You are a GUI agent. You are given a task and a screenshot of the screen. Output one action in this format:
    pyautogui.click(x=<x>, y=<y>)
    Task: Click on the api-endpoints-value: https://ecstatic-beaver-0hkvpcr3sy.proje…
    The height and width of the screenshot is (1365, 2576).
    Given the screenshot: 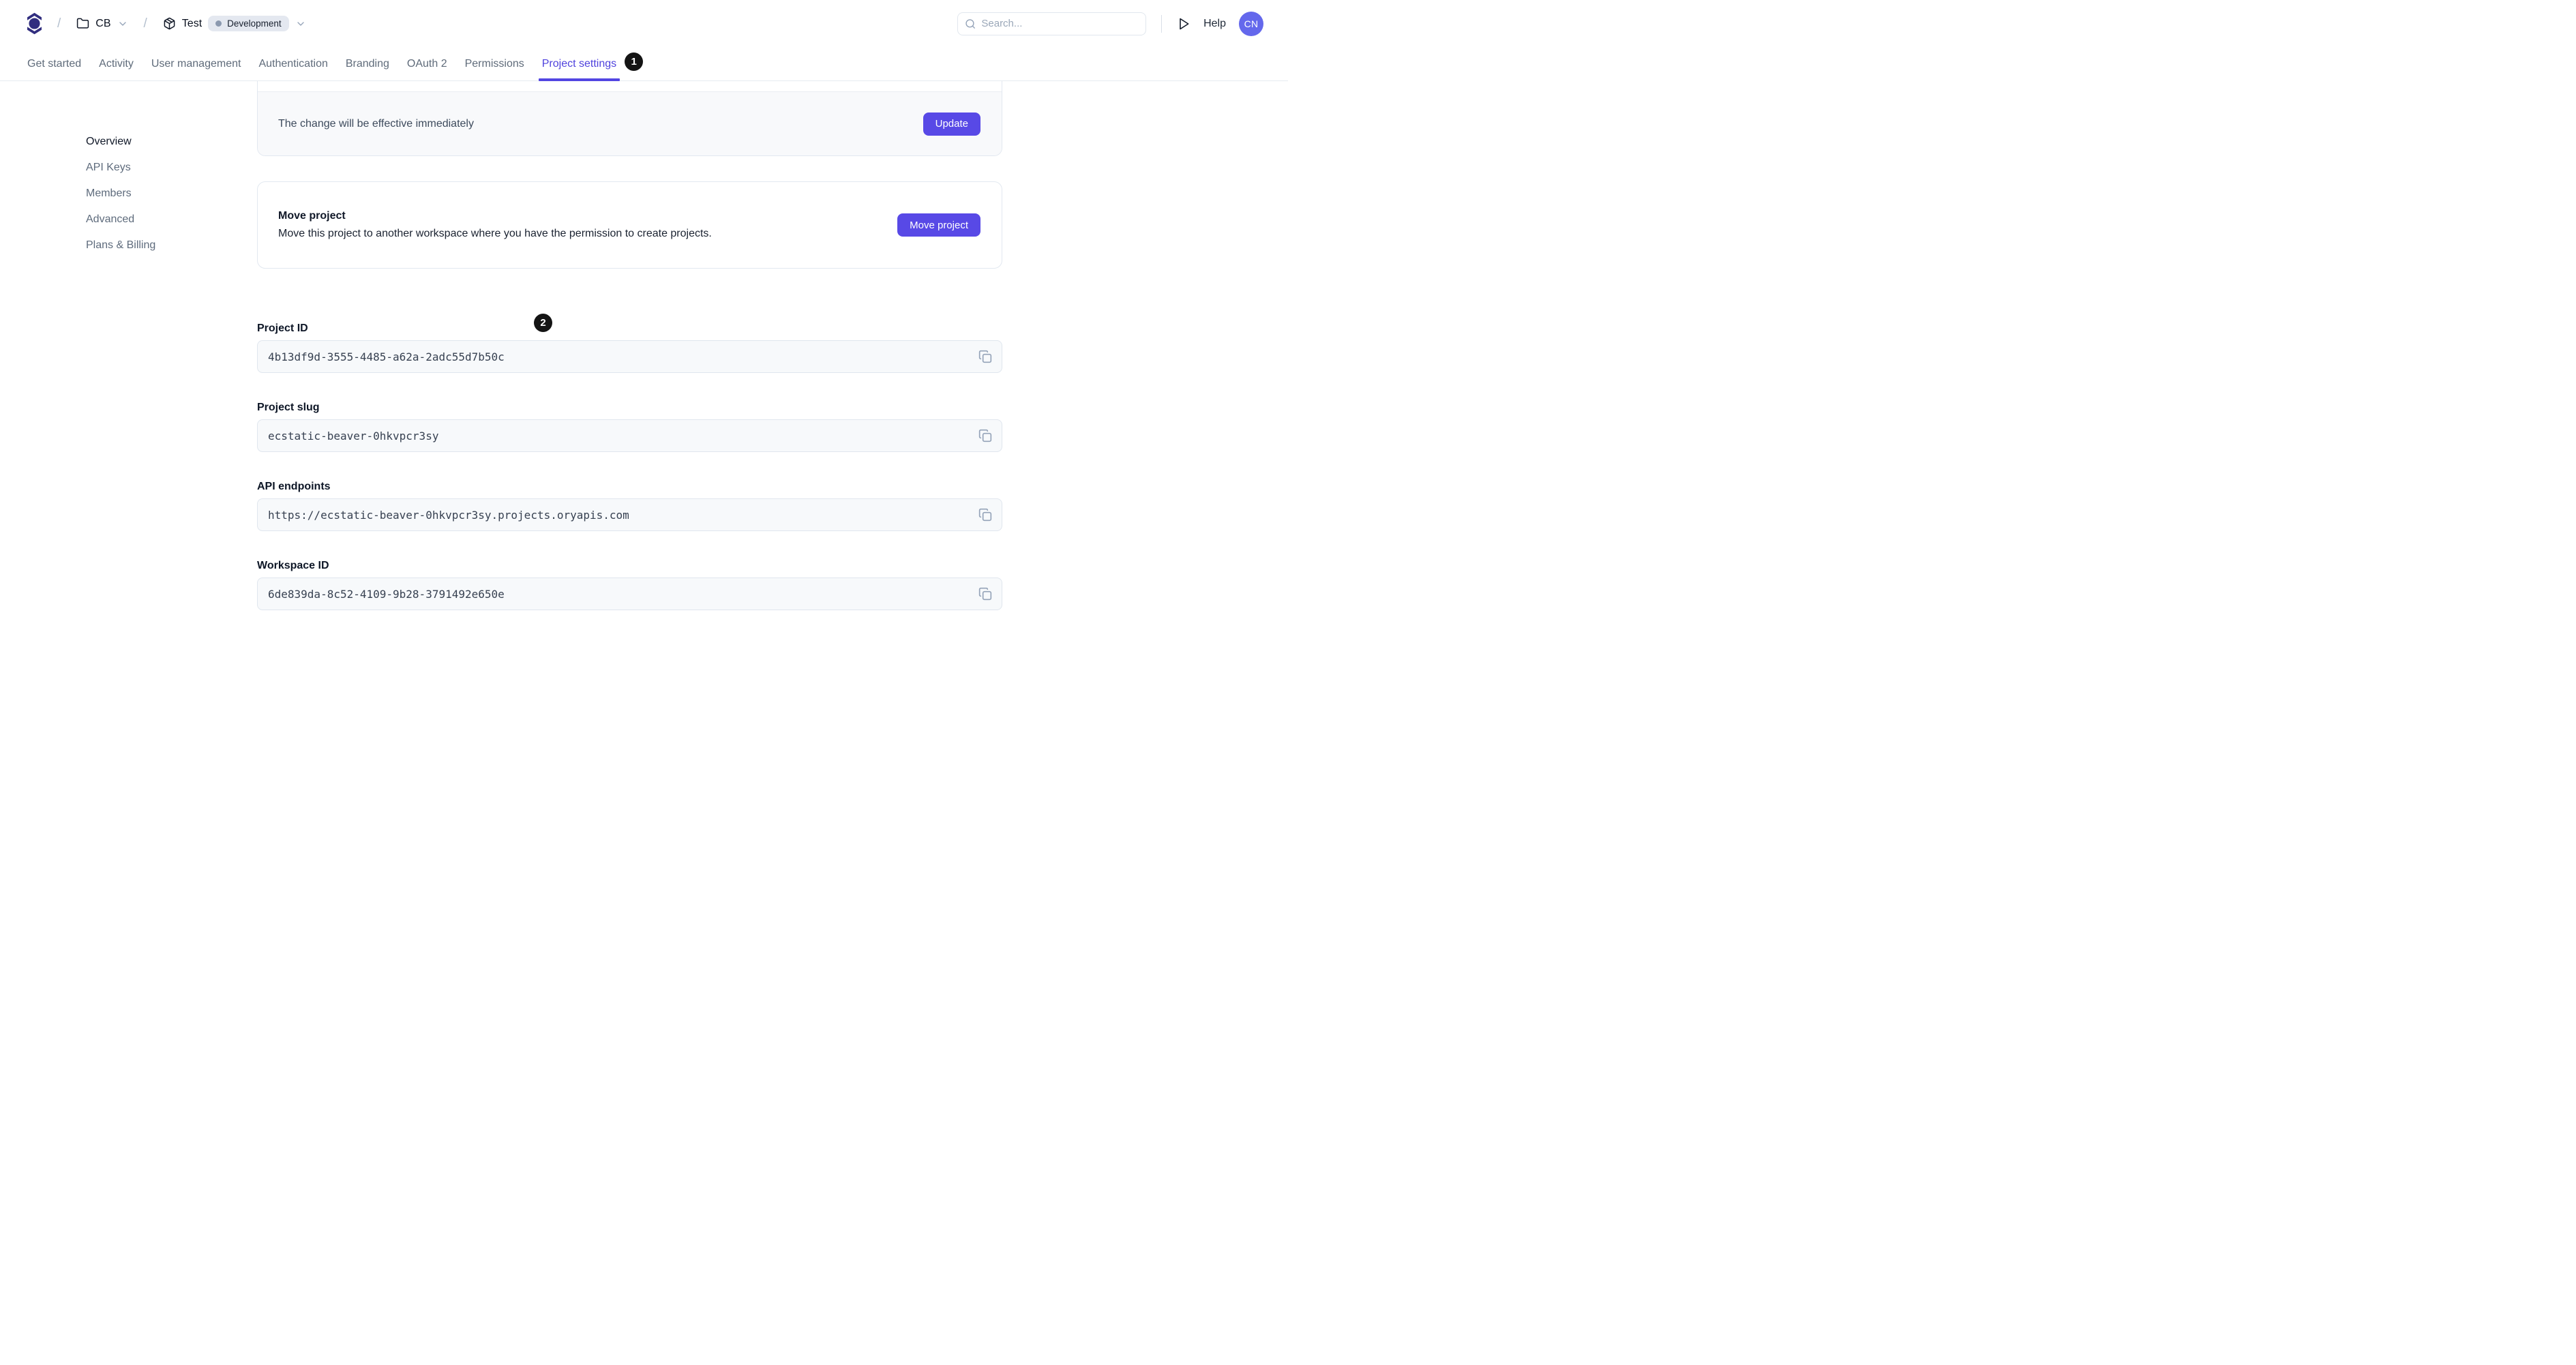 What is the action you would take?
    pyautogui.click(x=448, y=515)
    